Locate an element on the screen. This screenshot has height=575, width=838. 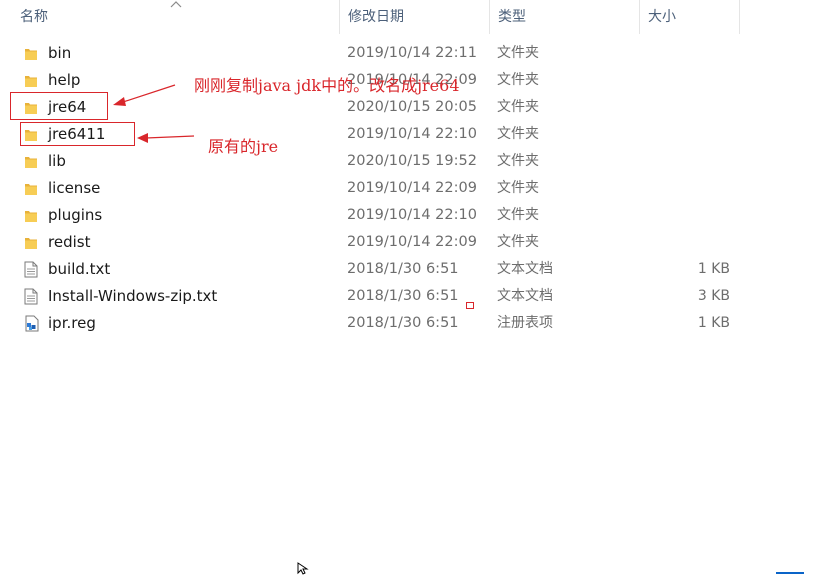
file-name: license is located at coordinates (74, 188).